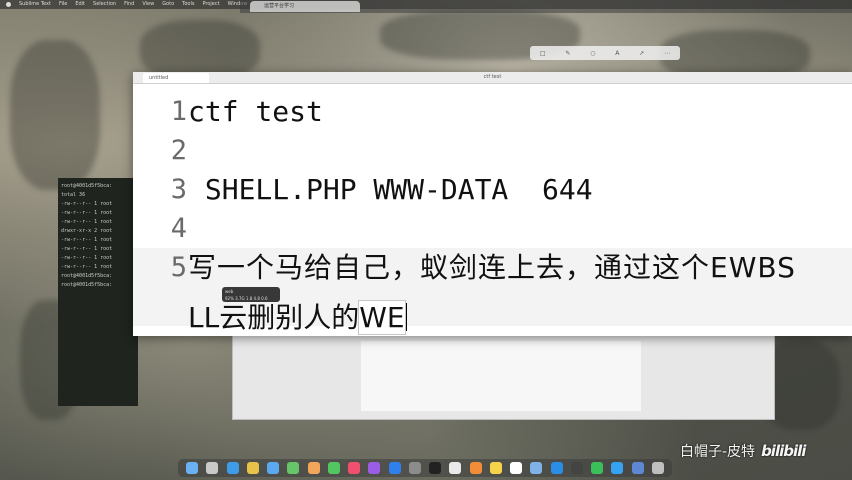 This screenshot has width=852, height=480. Describe the element at coordinates (178, 150) in the screenshot. I see `line-number: 2` at that location.